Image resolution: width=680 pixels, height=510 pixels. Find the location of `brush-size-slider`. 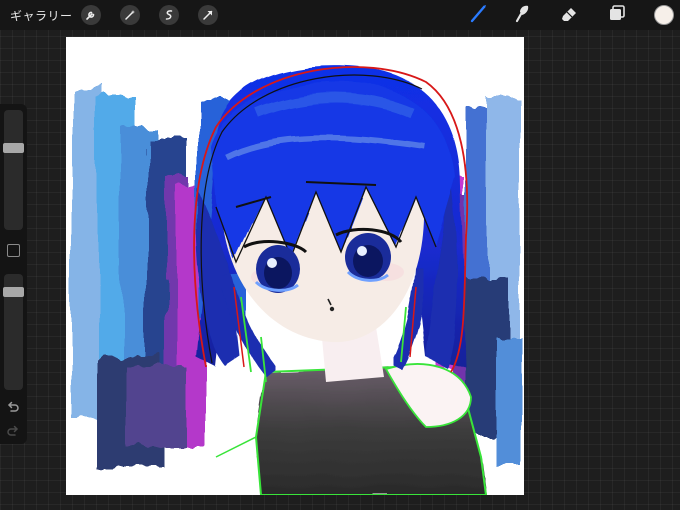

brush-size-slider is located at coordinates (13, 170).